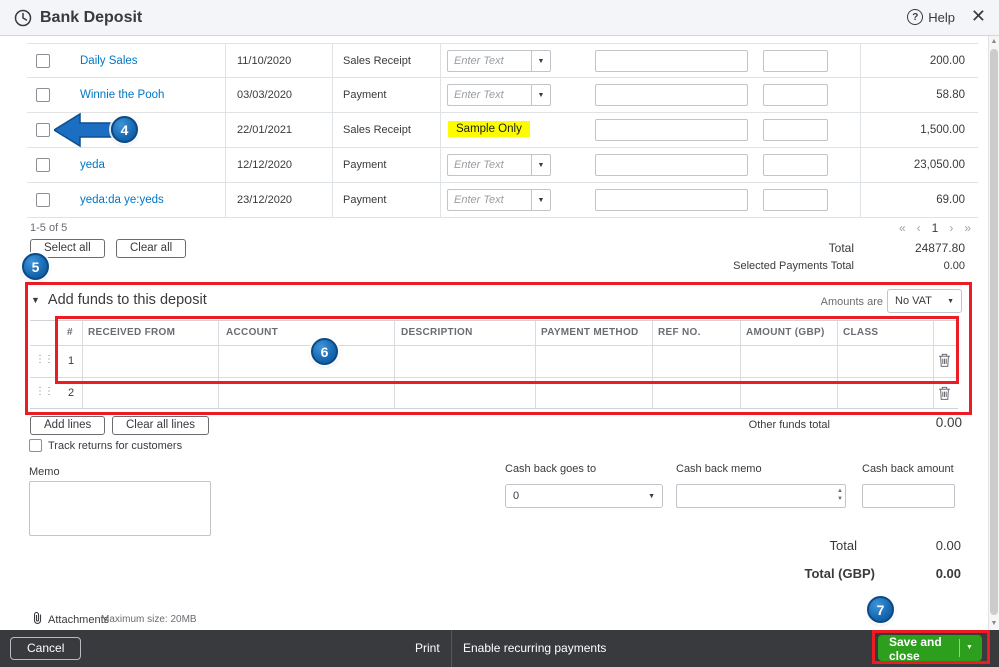 This screenshot has height=667, width=999. What do you see at coordinates (122, 200) in the screenshot?
I see `customer-link: yeda:da ye:yeds` at bounding box center [122, 200].